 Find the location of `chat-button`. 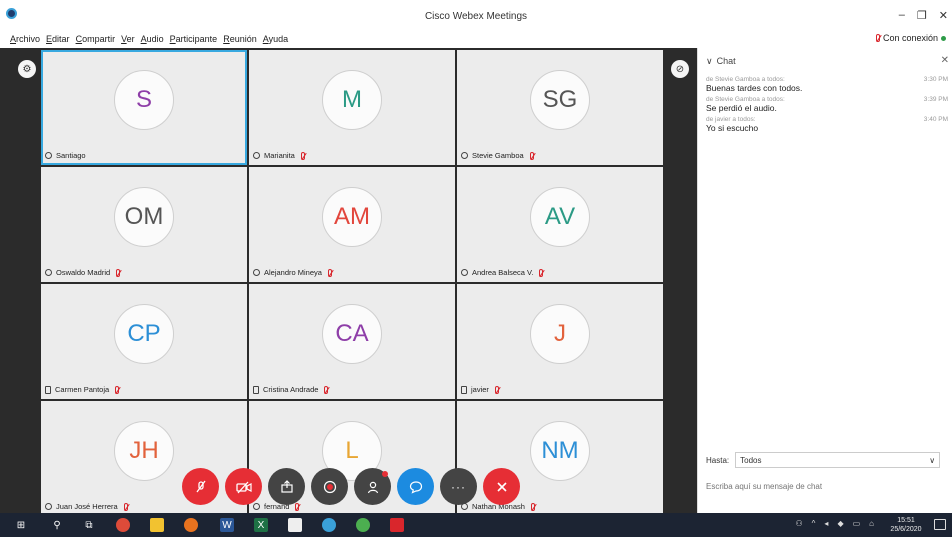

chat-button is located at coordinates (415, 486).